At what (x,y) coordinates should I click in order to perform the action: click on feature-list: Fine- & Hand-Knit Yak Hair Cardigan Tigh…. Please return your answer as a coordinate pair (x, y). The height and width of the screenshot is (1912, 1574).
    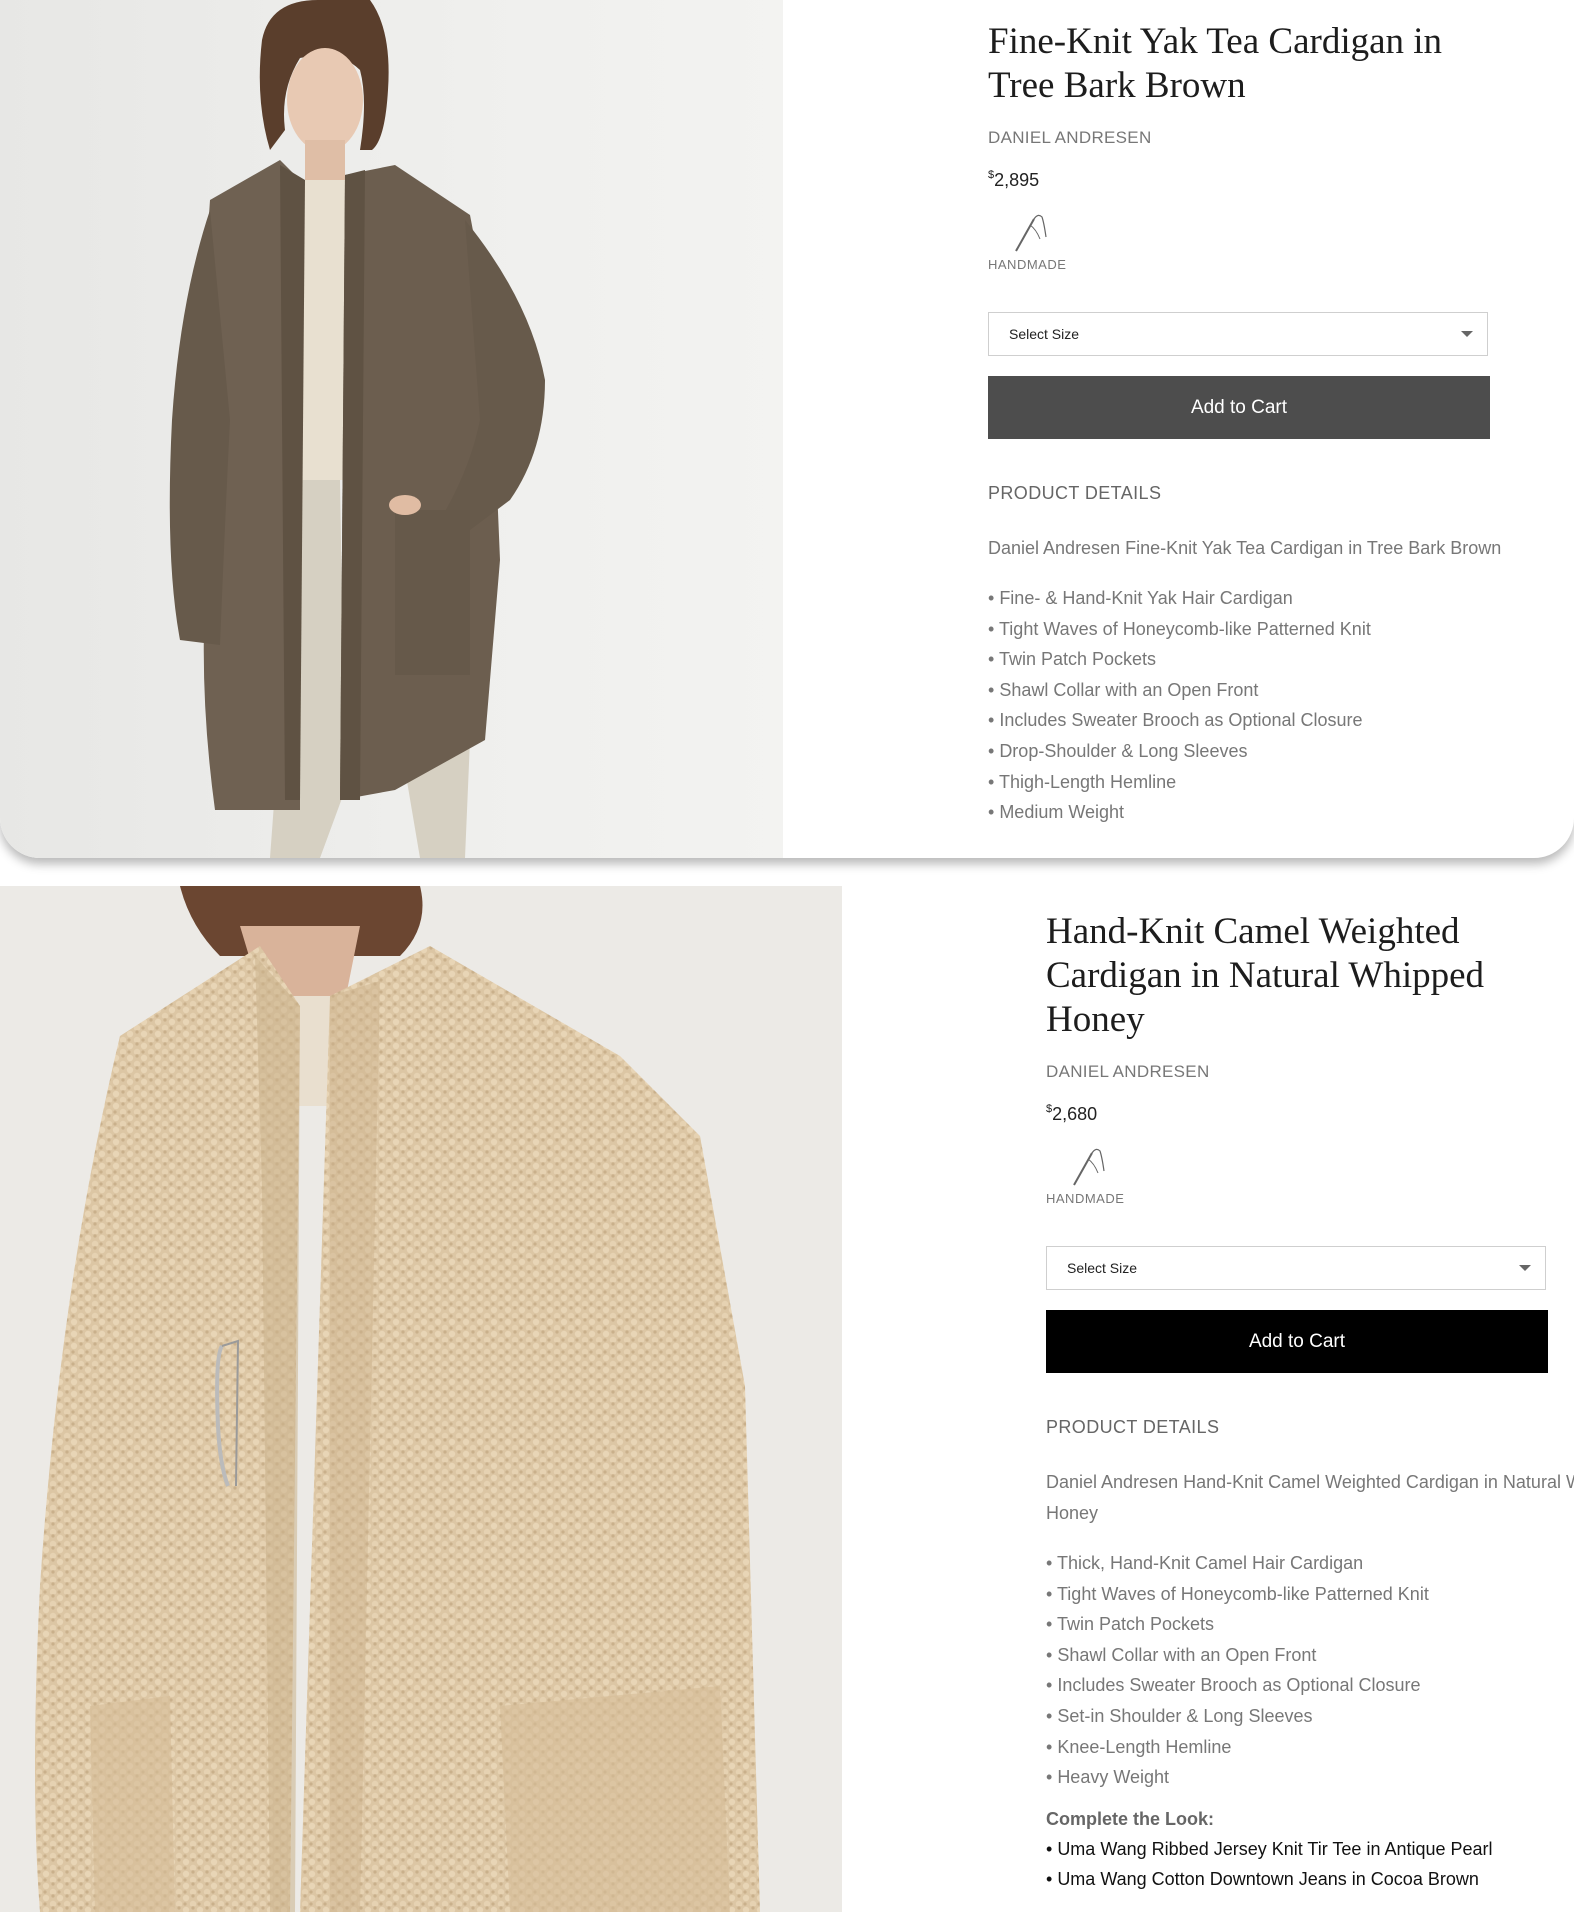
    Looking at the image, I should click on (1268, 705).